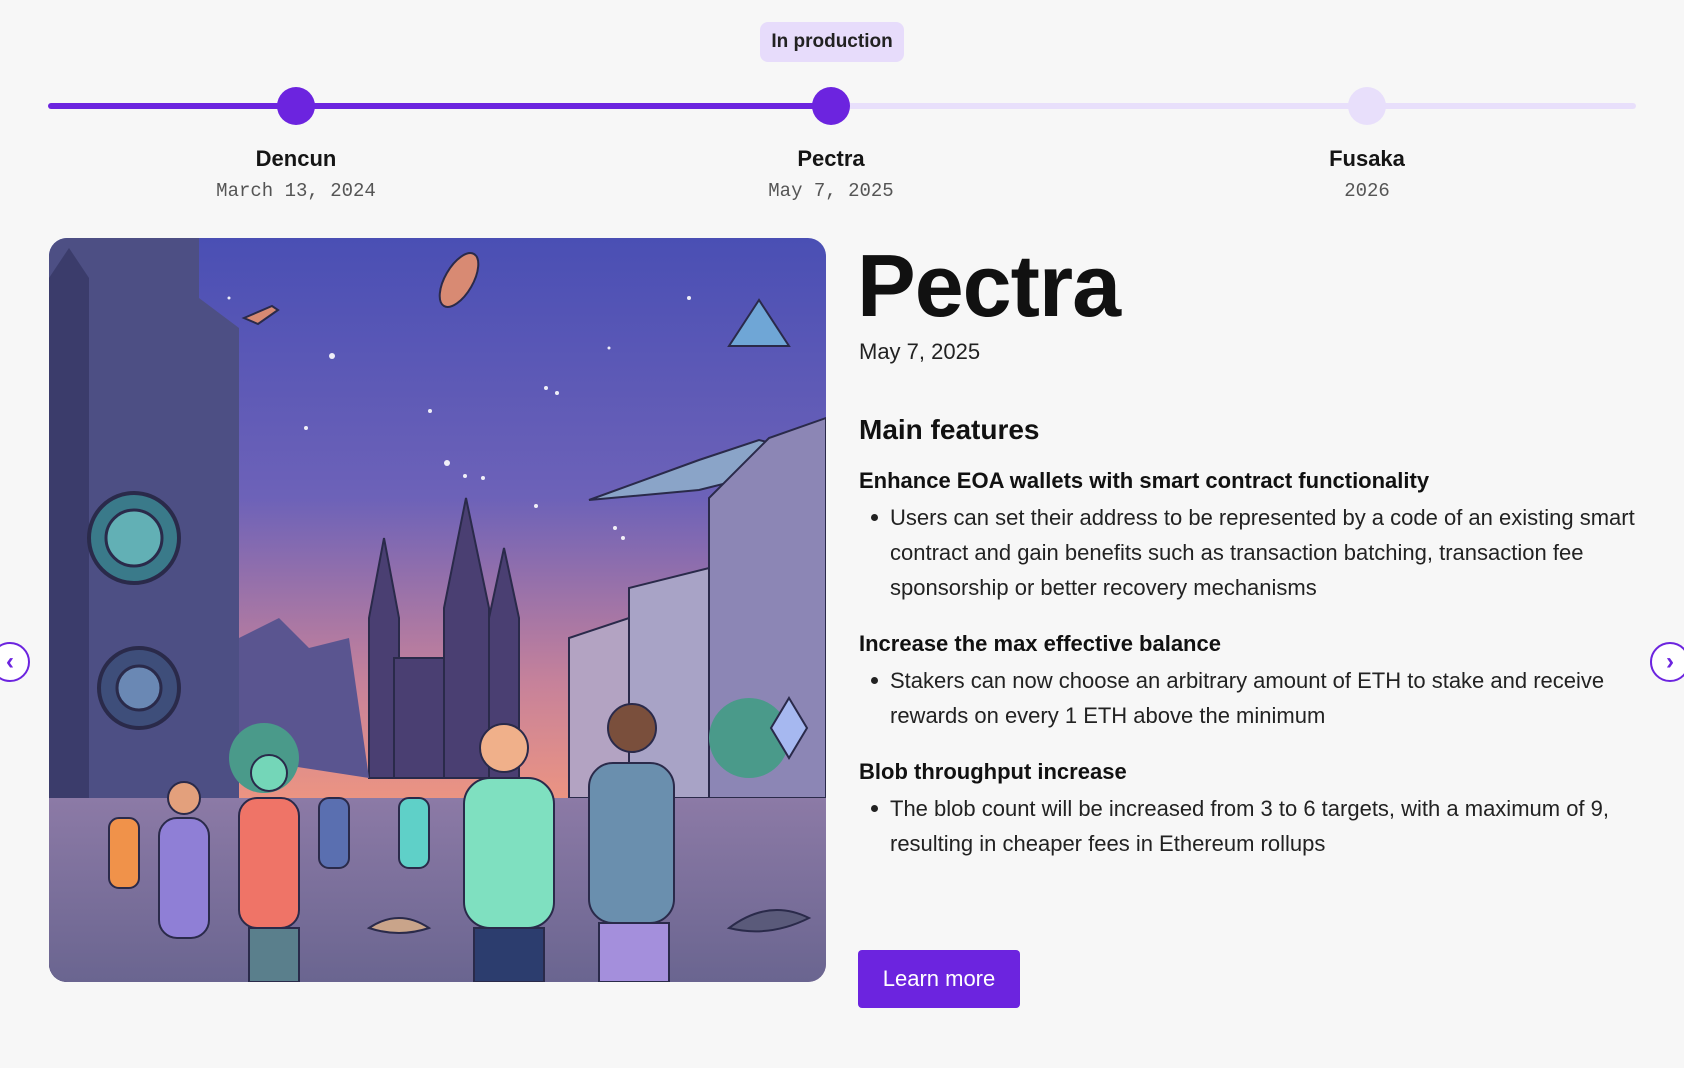  I want to click on timeline-date-pectra: May 7, 2025, so click(831, 191).